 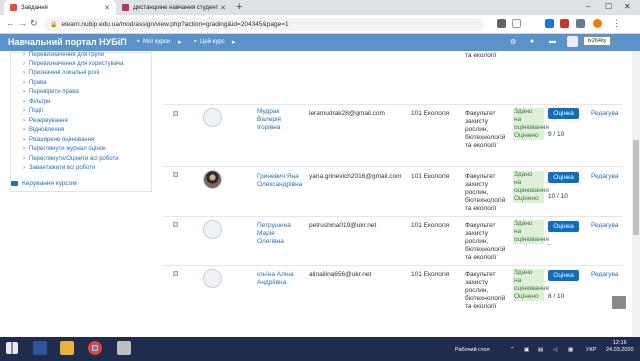 I want to click on student-email: leramudrak28@gmail.com, so click(x=347, y=113).